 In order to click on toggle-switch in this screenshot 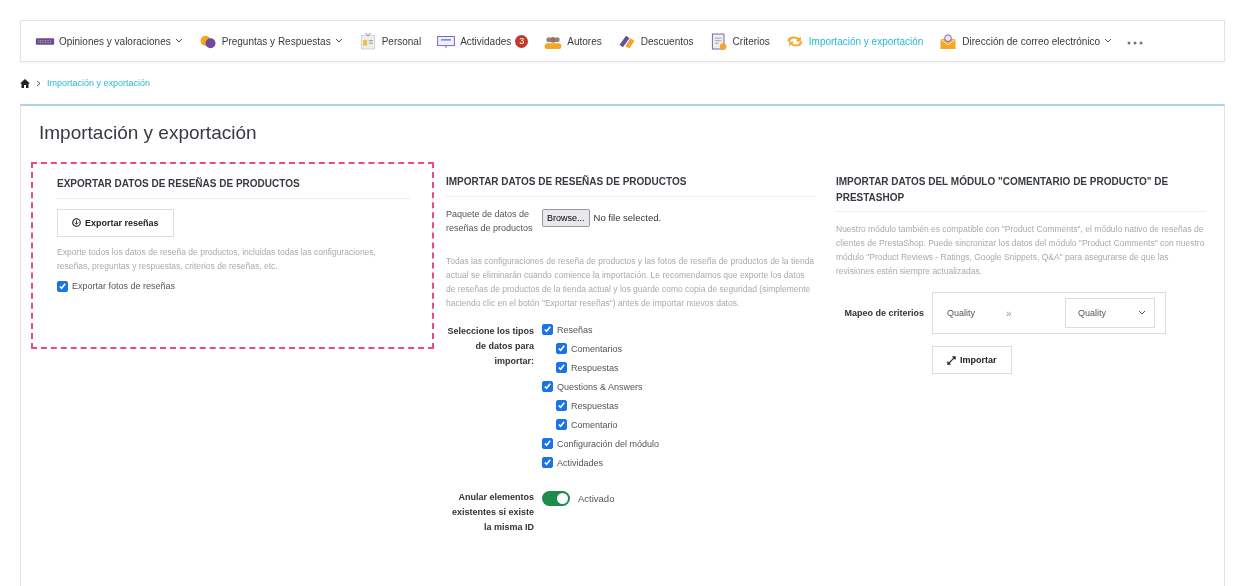, I will do `click(556, 498)`.